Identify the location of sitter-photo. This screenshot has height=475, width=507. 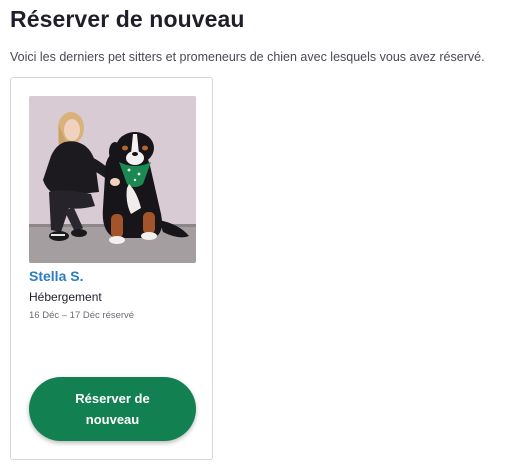
(112, 179).